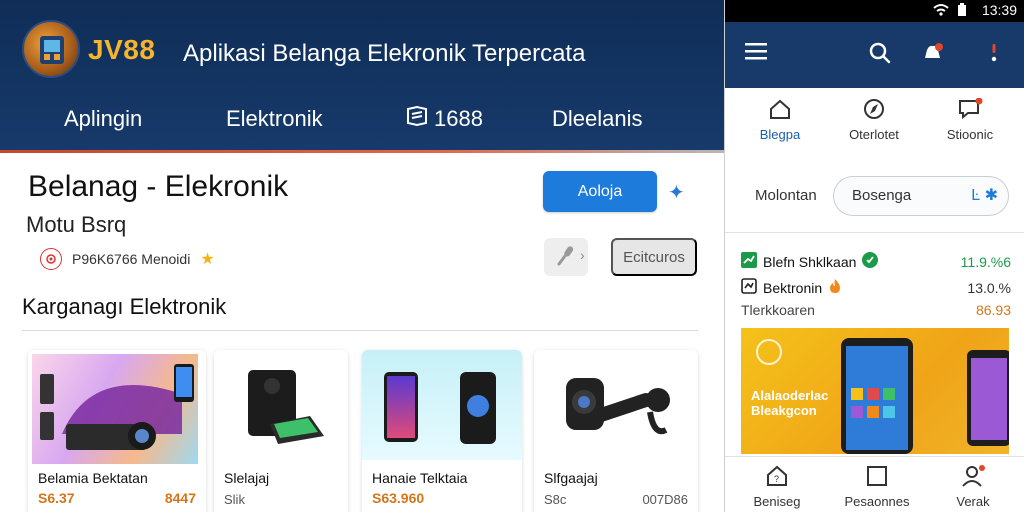  Describe the element at coordinates (234, 499) in the screenshot. I see `product-meta: Slik` at that location.